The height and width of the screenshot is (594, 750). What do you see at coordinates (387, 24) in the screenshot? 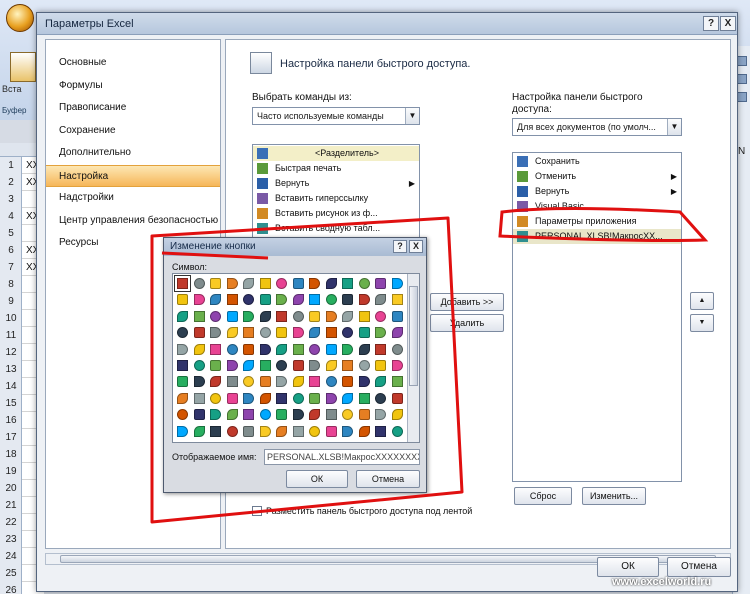
I see `dialog-titlebar: Параметры Excel ? X` at bounding box center [387, 24].